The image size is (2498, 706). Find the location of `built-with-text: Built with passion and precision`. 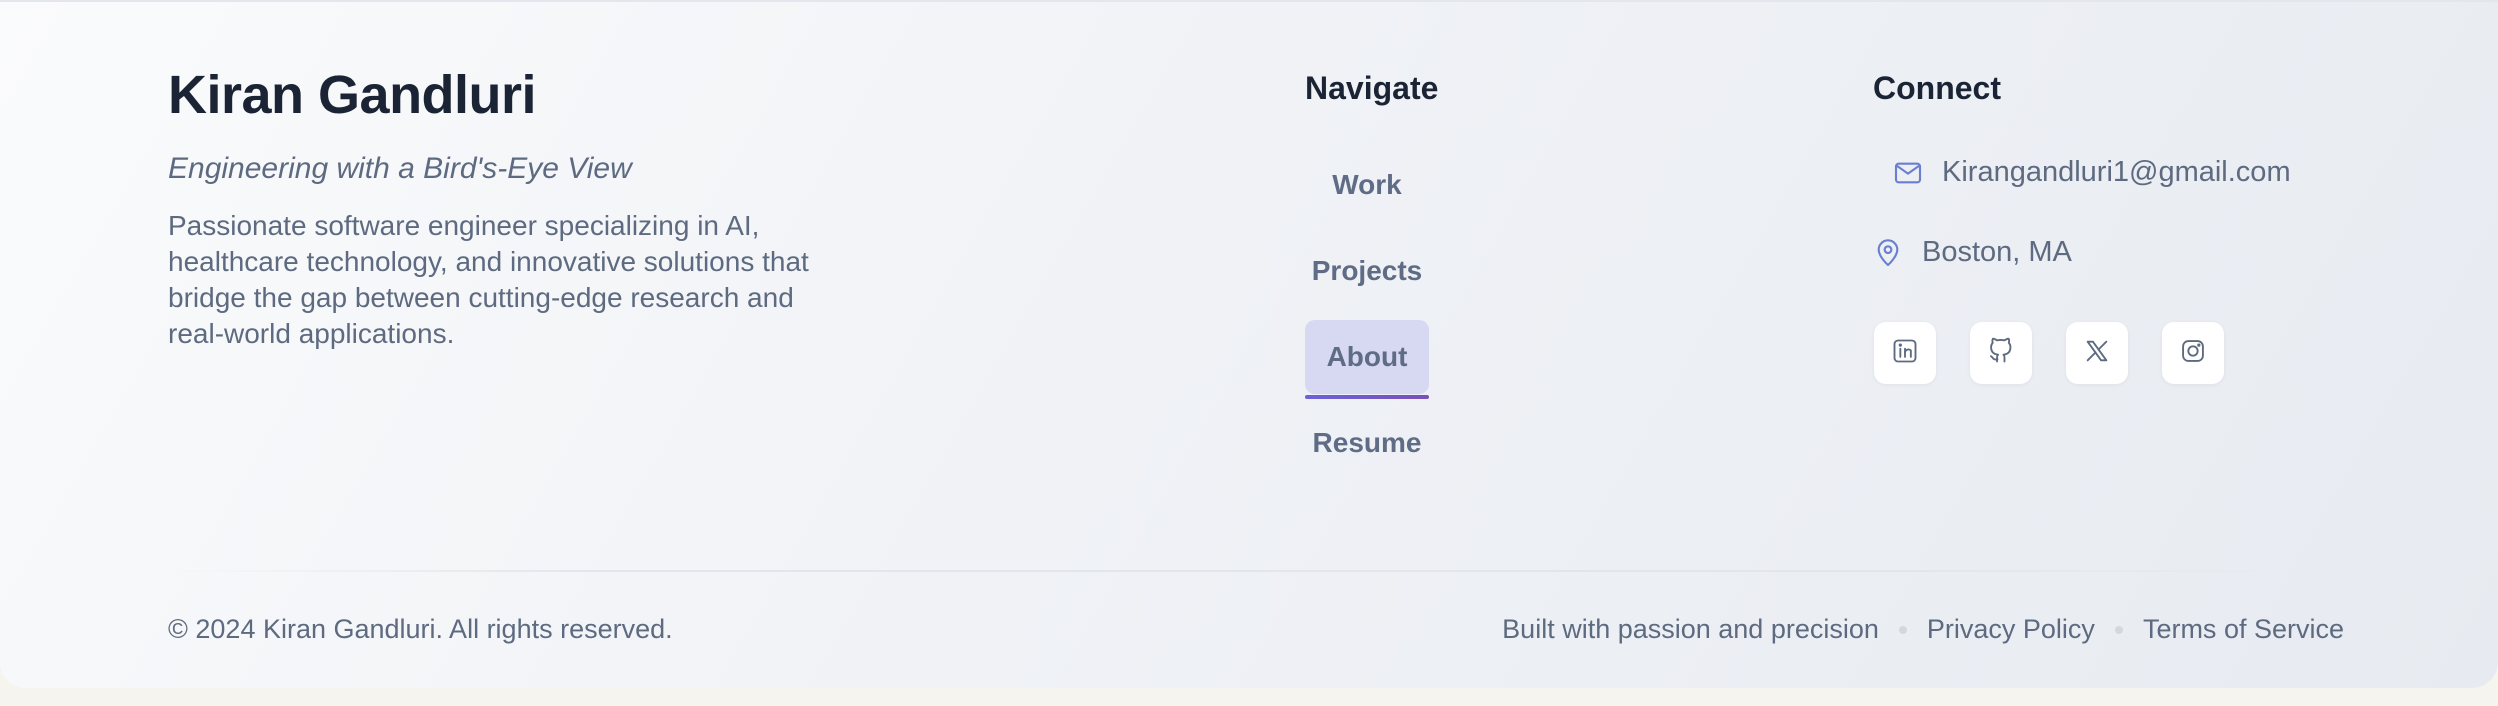

built-with-text: Built with passion and precision is located at coordinates (1690, 629).